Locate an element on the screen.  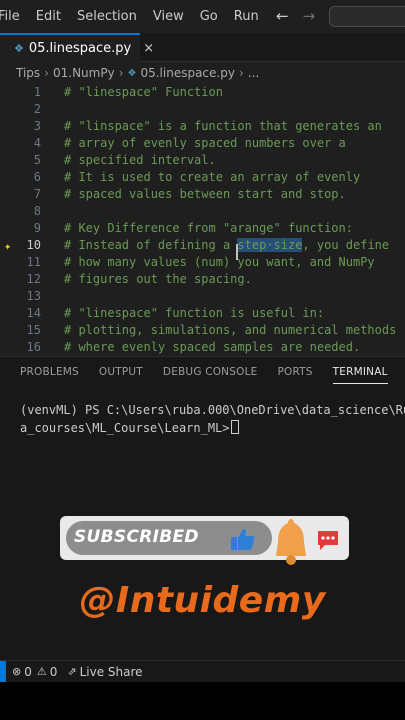
tab-output: OUTPUT is located at coordinates (121, 372).